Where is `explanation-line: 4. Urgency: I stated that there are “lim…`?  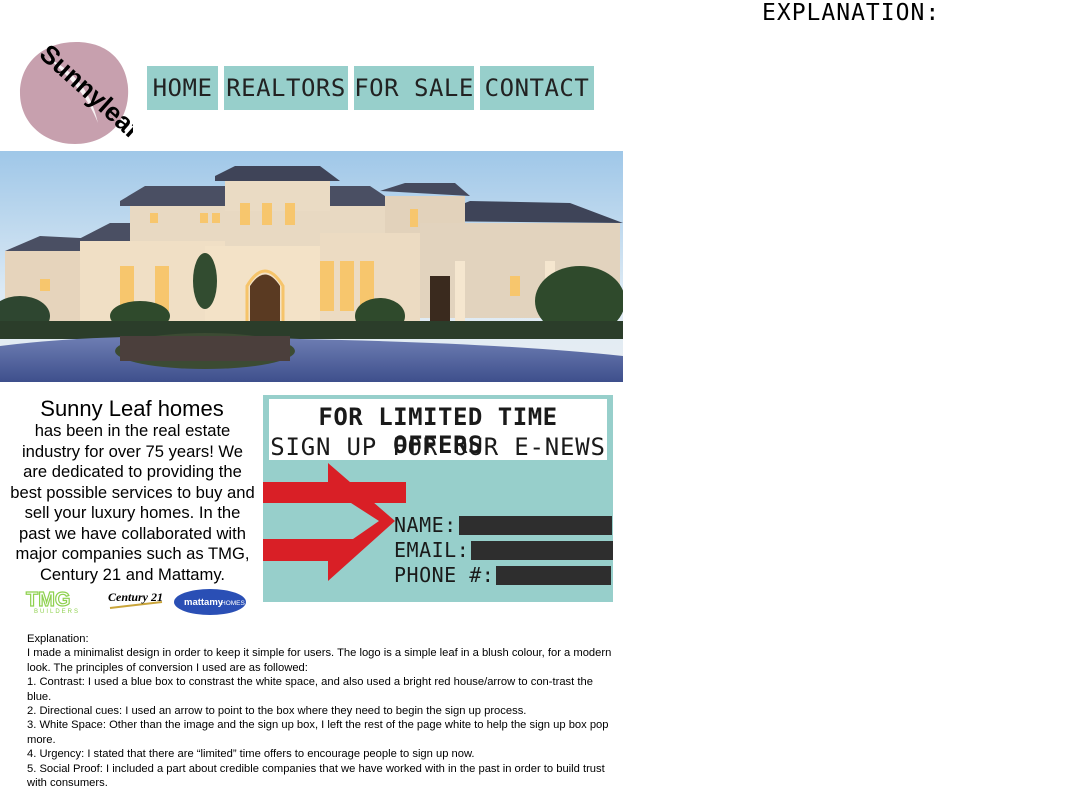
explanation-line: 4. Urgency: I stated that there are “lim… is located at coordinates (251, 754).